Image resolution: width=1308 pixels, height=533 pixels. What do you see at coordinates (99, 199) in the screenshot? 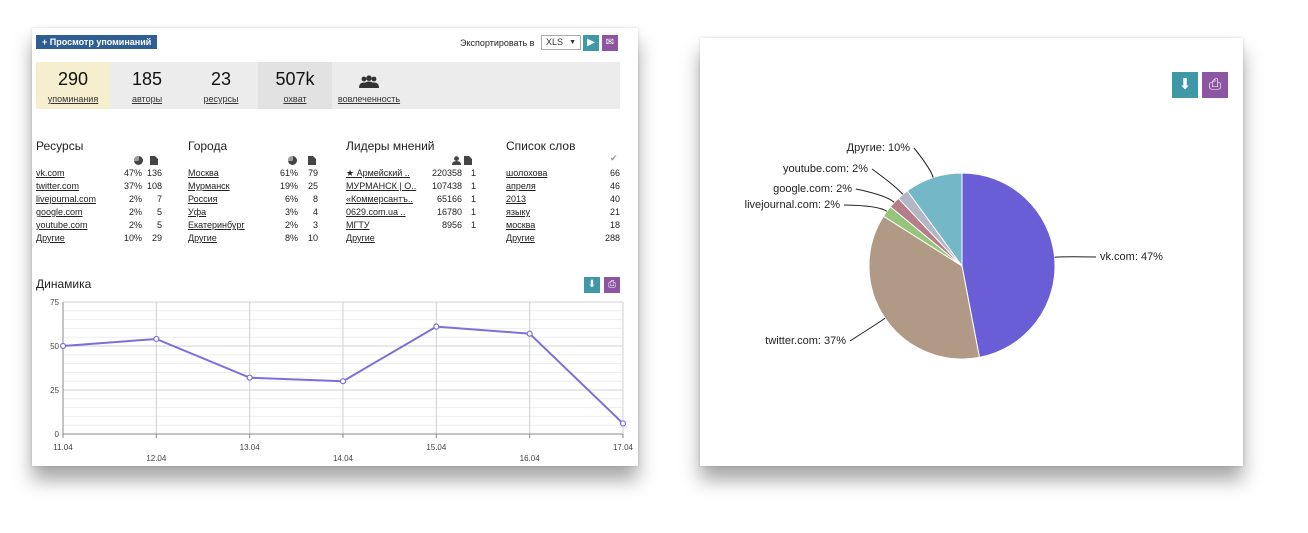
I see `table-row: livejournal.com 2% 7` at bounding box center [99, 199].